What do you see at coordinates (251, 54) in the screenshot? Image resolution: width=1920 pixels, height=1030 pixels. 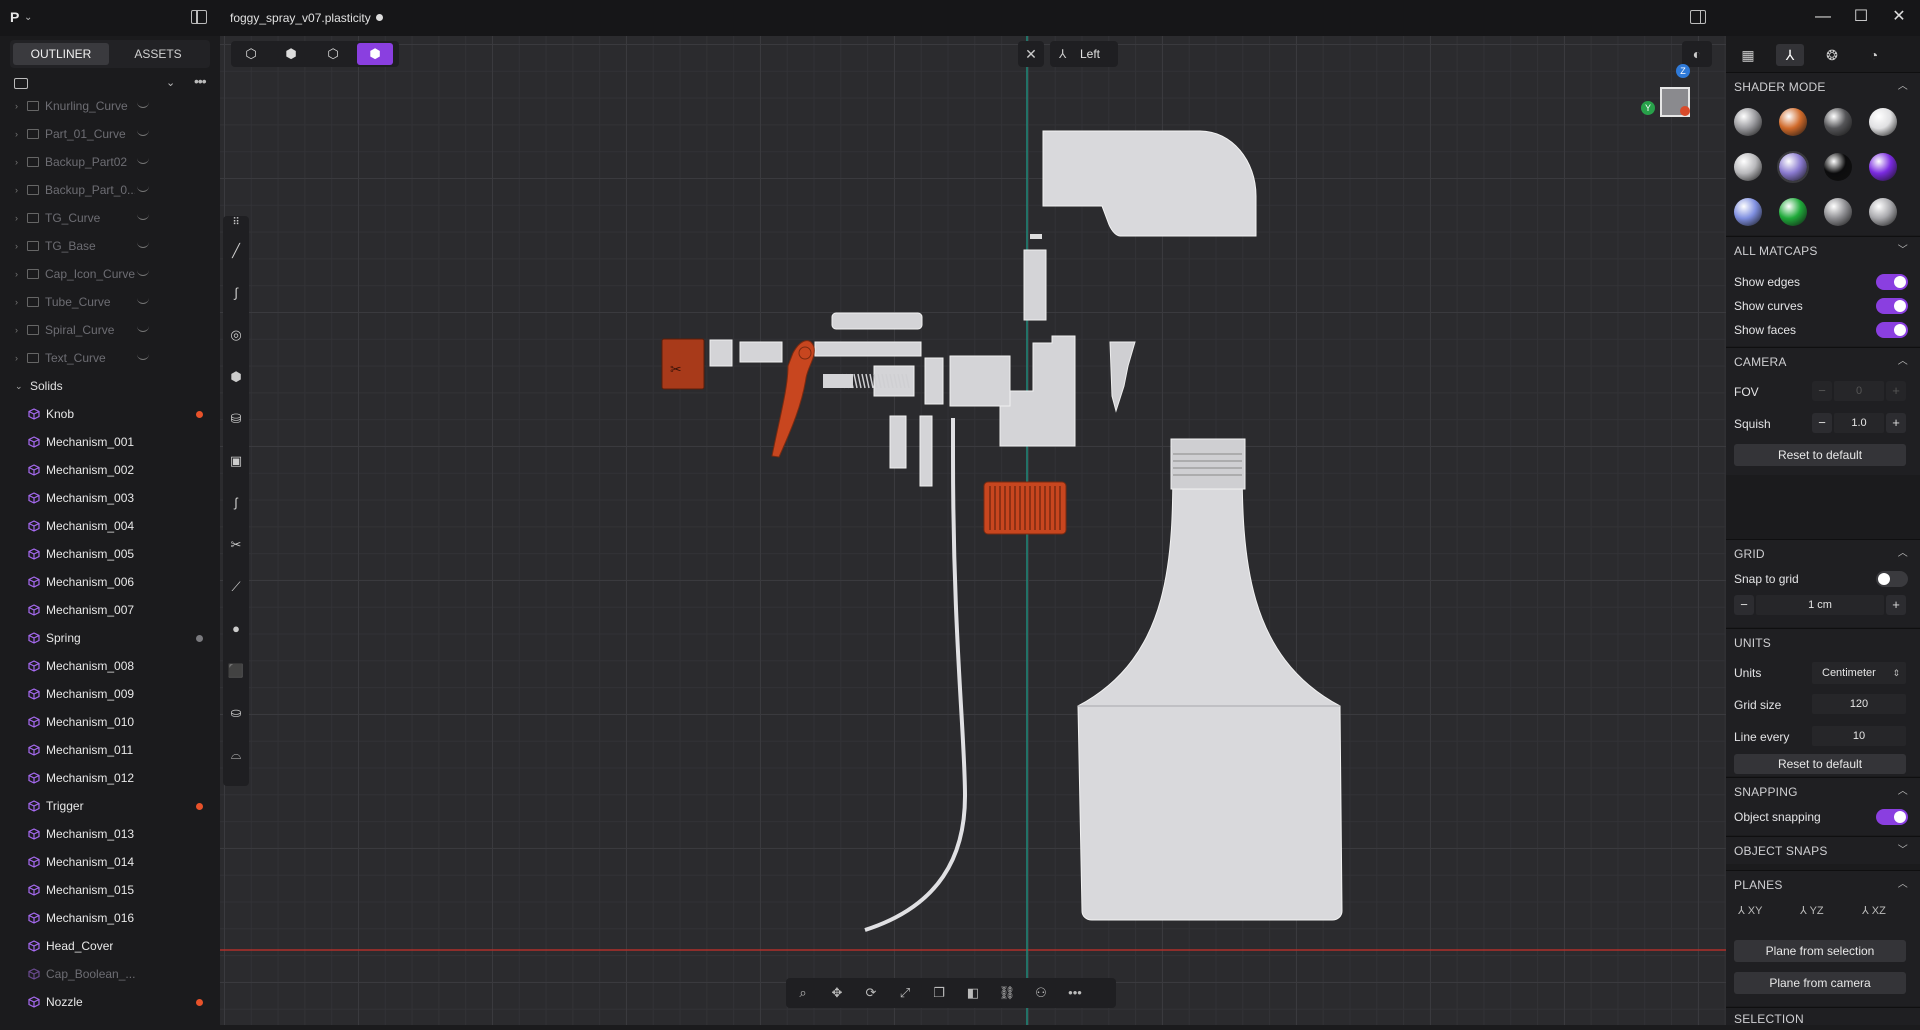 I see `vertex-select-icon: ⬡` at bounding box center [251, 54].